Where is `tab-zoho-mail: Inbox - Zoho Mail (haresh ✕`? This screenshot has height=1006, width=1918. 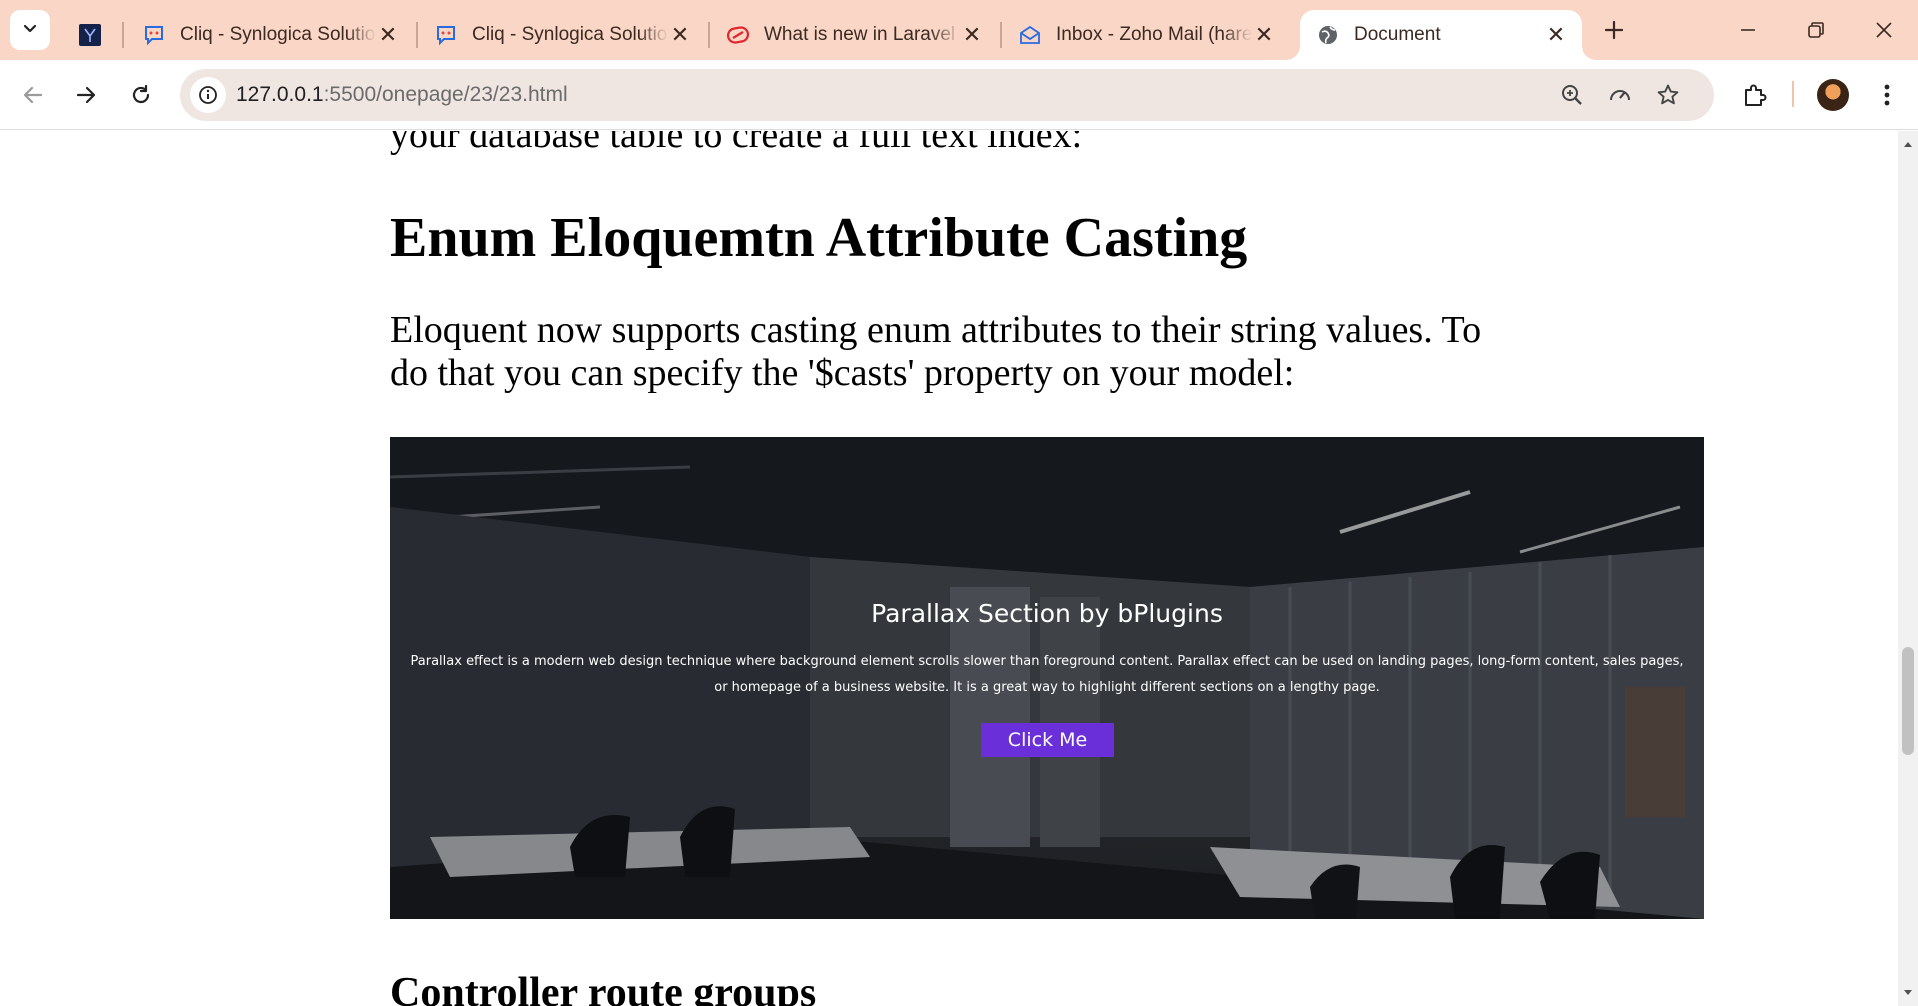
tab-zoho-mail: Inbox - Zoho Mail (haresh ✕ is located at coordinates (1146, 35).